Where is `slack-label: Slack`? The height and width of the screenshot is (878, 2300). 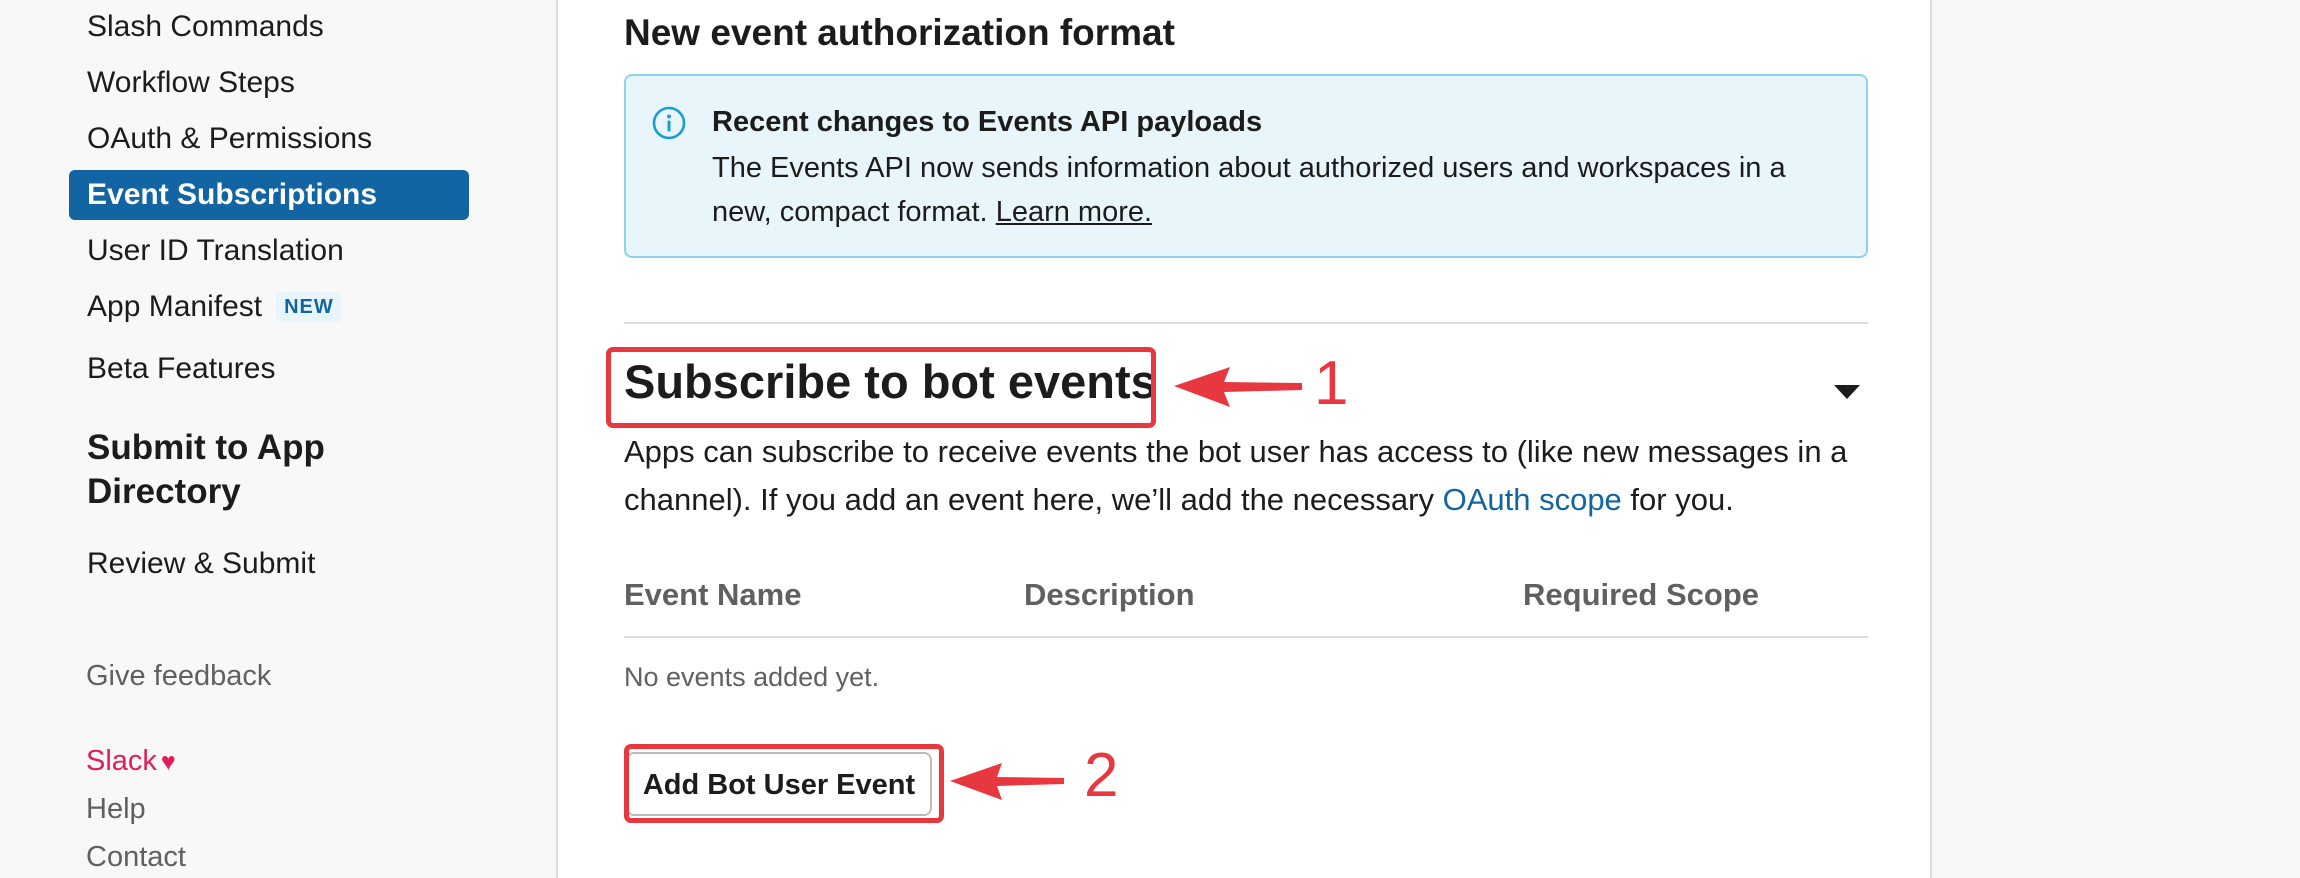
slack-label: Slack is located at coordinates (121, 761).